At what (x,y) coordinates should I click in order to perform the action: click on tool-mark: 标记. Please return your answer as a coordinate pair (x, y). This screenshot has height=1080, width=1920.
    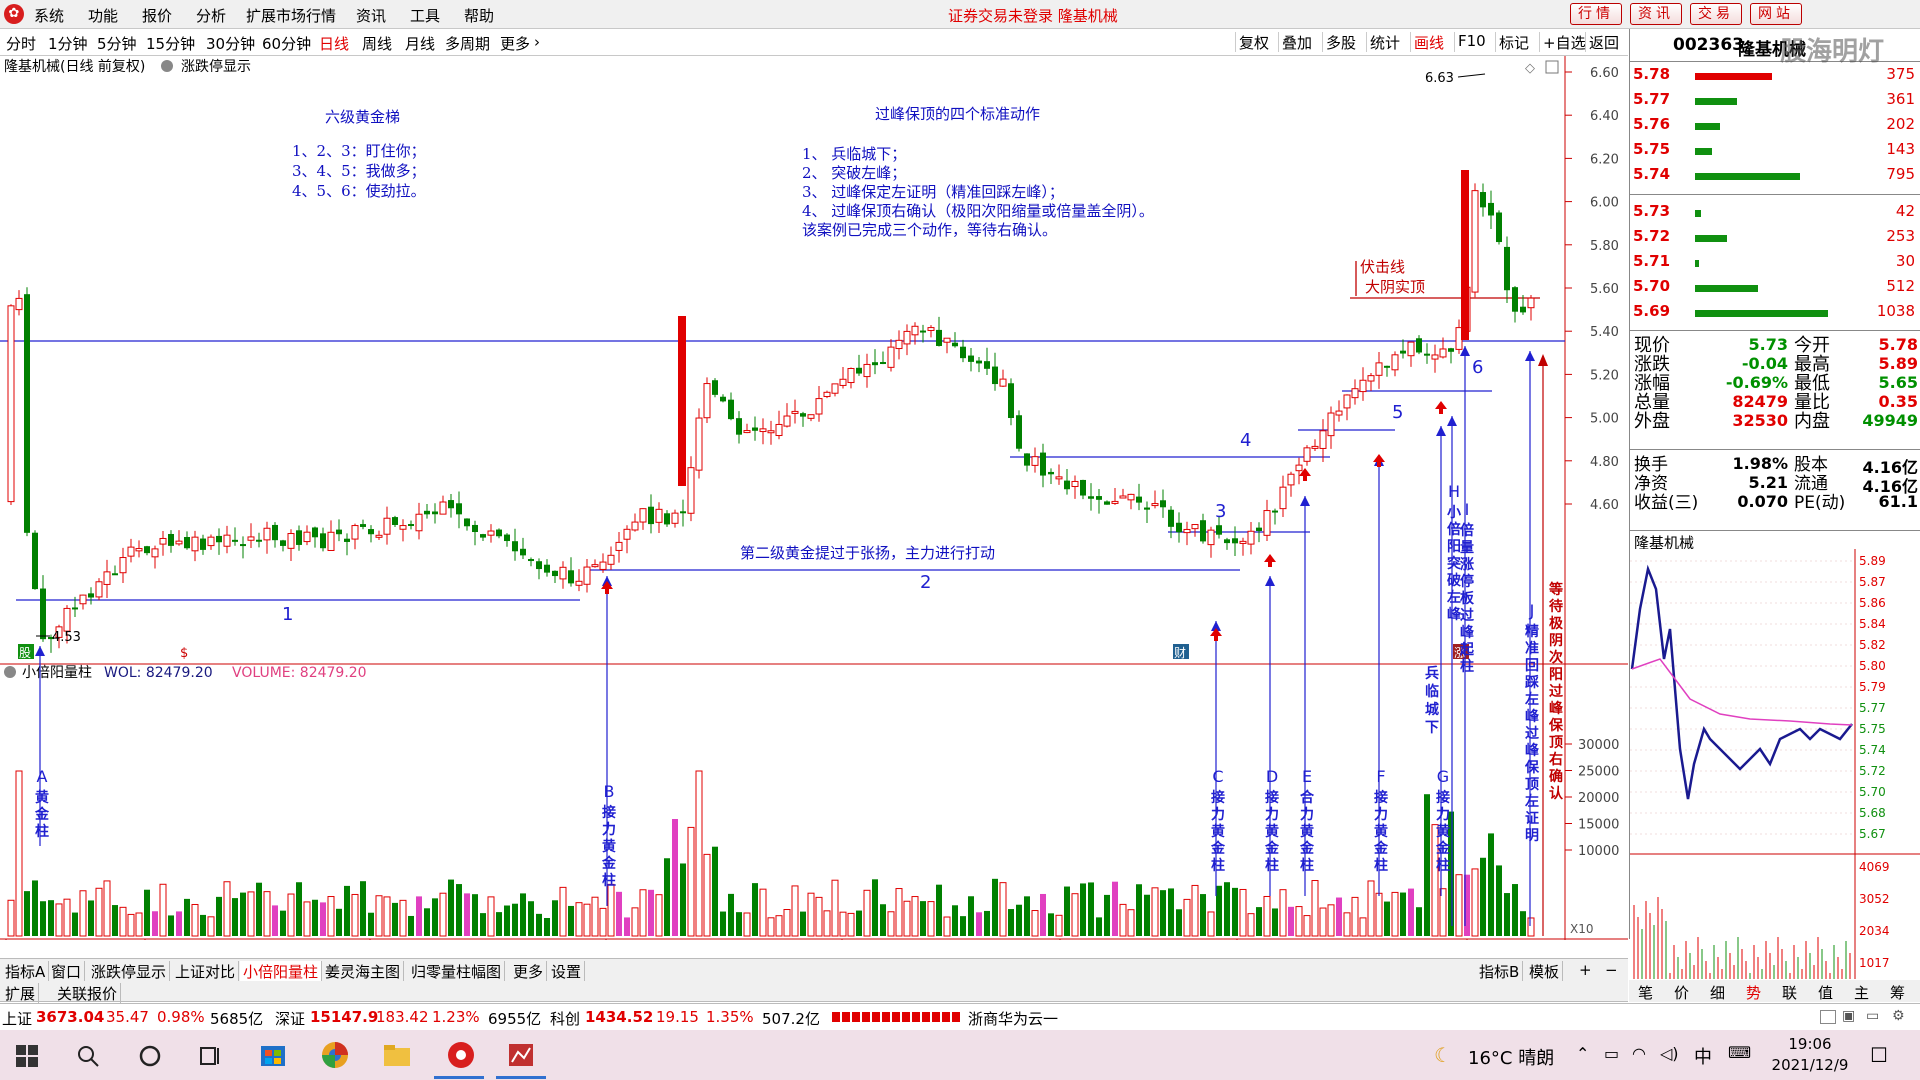
    Looking at the image, I should click on (1513, 42).